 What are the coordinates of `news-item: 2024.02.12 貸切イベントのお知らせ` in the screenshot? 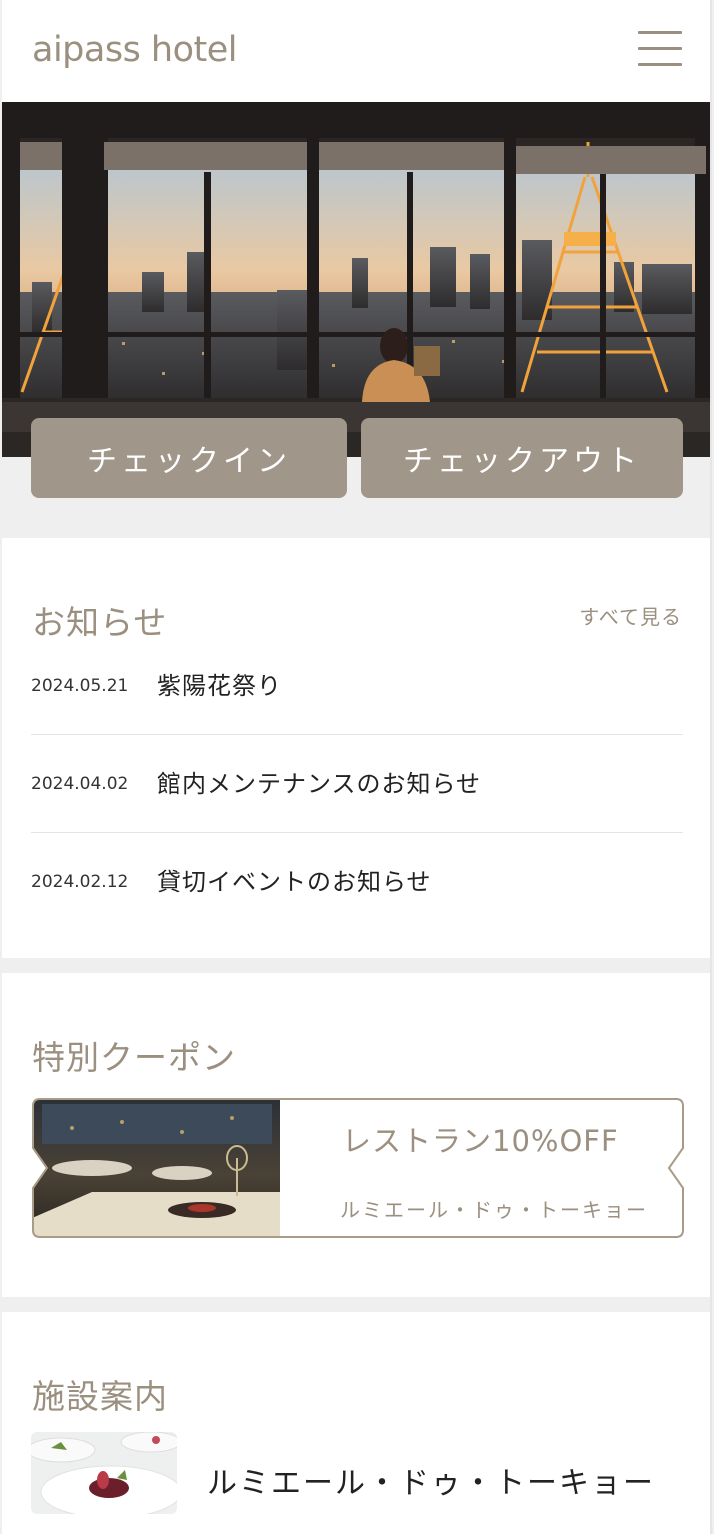 It's located at (357, 882).